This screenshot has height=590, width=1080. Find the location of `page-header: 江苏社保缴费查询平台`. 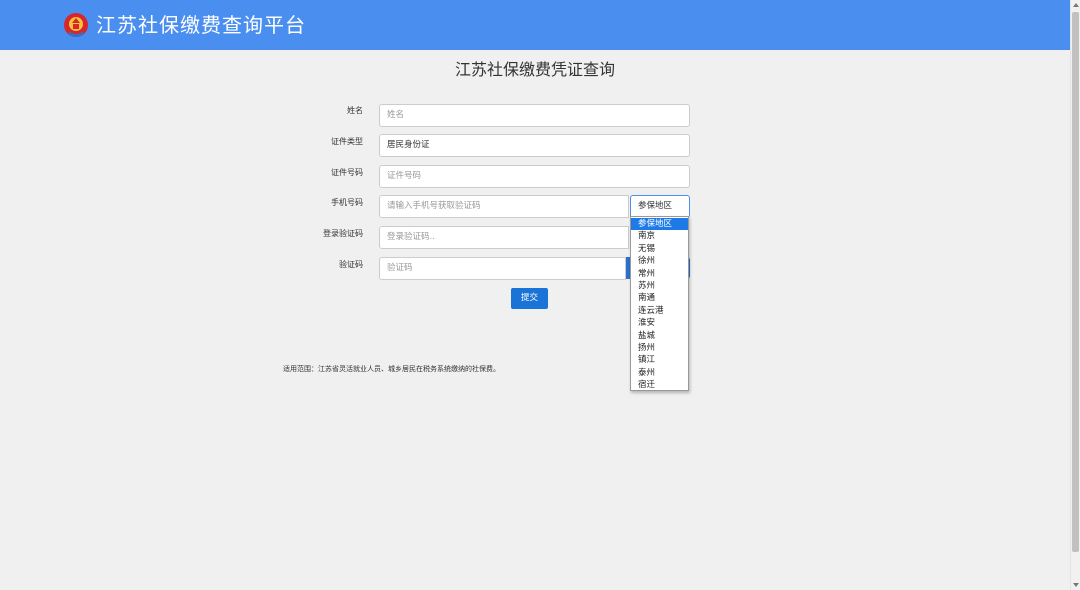

page-header: 江苏社保缴费查询平台 is located at coordinates (535, 25).